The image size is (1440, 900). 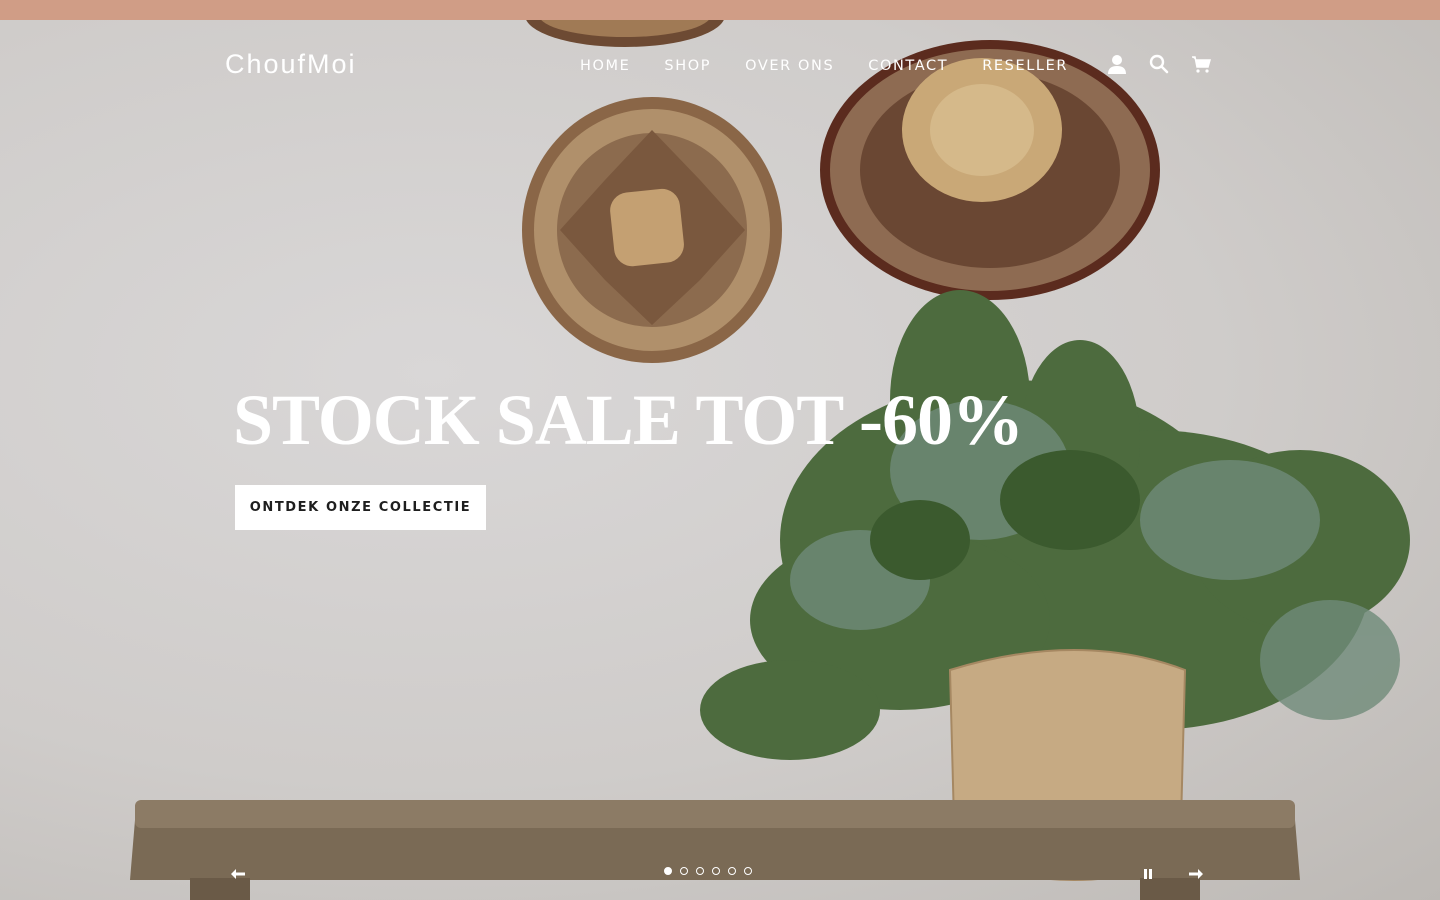 I want to click on discover-collection-button: ONTDEK ONZE COLLECTIE, so click(x=360, y=507).